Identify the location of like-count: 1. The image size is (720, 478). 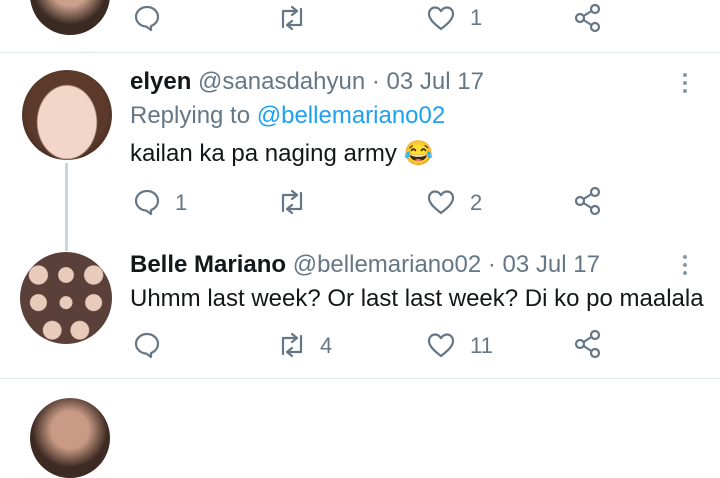
(476, 17).